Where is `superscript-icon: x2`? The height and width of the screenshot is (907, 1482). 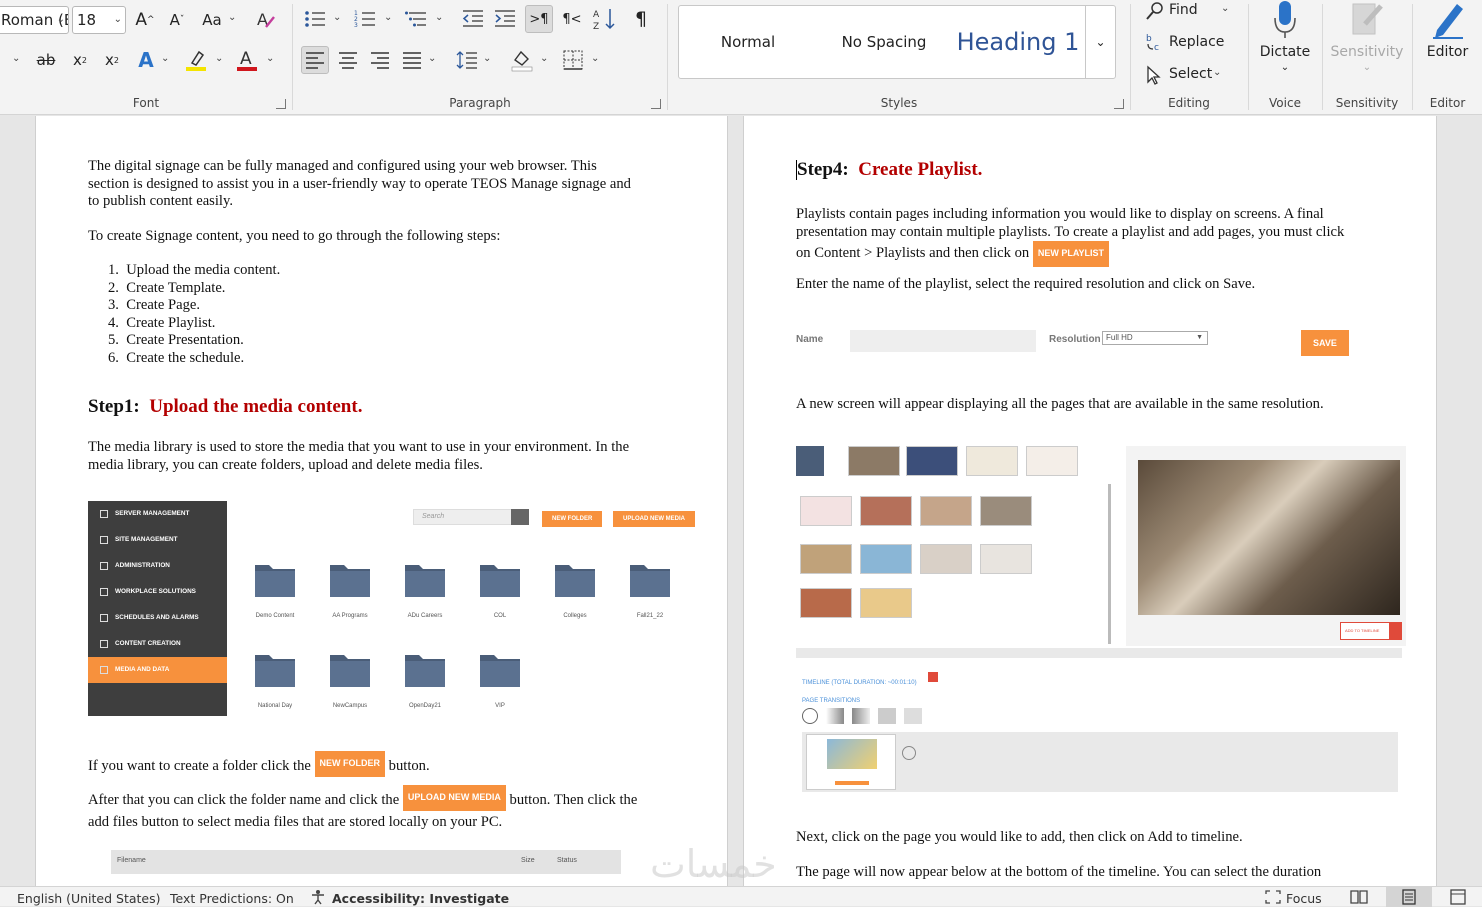 superscript-icon: x2 is located at coordinates (112, 60).